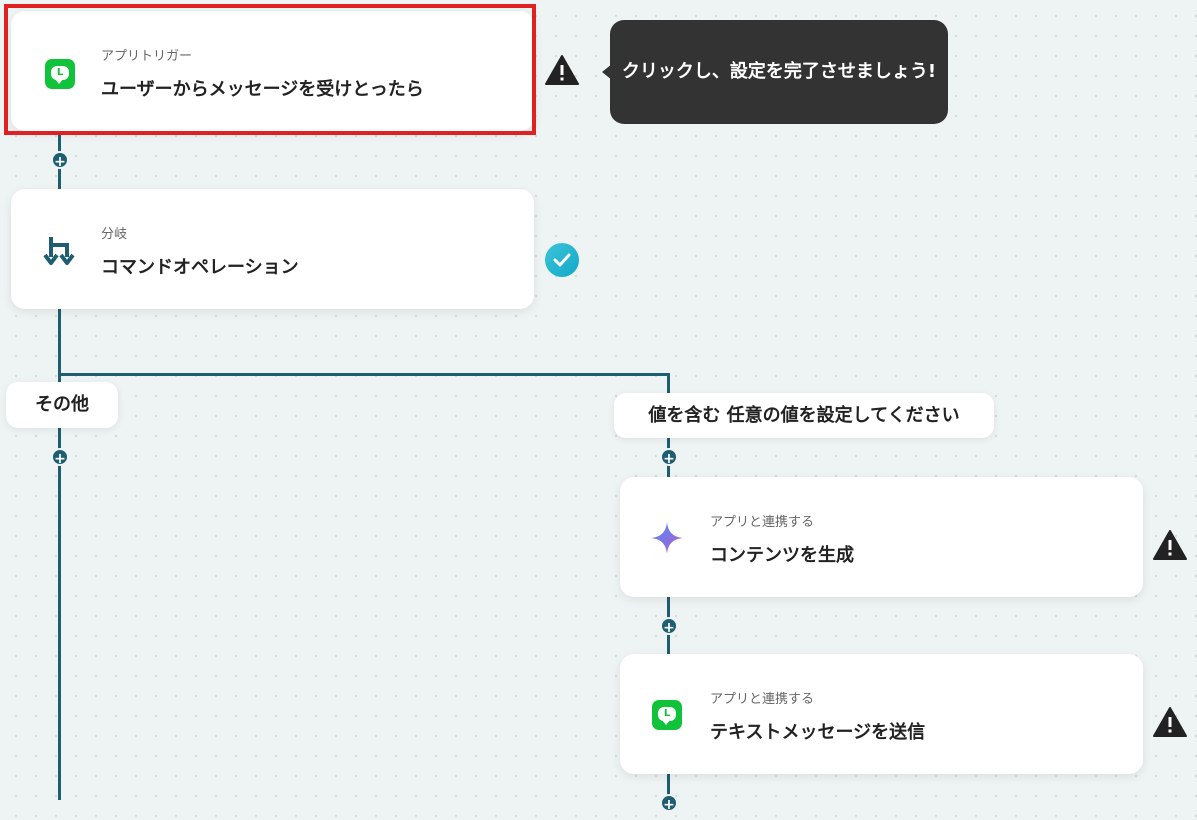 Image resolution: width=1197 pixels, height=820 pixels. Describe the element at coordinates (782, 555) in the screenshot. I see `generate-title: コンテンツを生成` at that location.